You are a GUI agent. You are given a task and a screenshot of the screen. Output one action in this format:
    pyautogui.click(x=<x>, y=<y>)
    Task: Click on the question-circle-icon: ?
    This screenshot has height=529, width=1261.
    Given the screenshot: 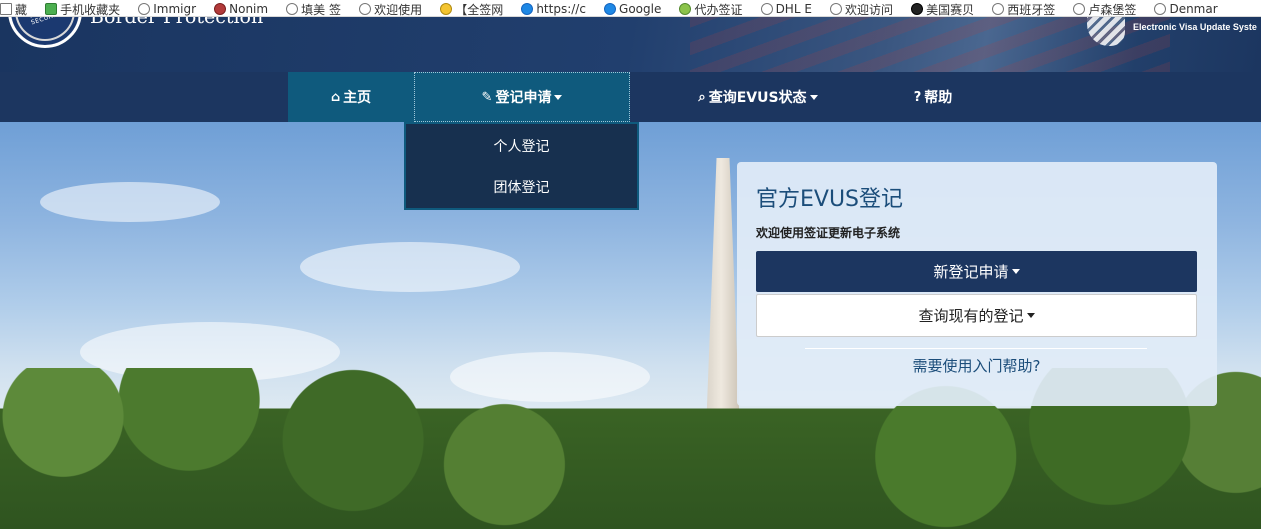 What is the action you would take?
    pyautogui.click(x=917, y=97)
    